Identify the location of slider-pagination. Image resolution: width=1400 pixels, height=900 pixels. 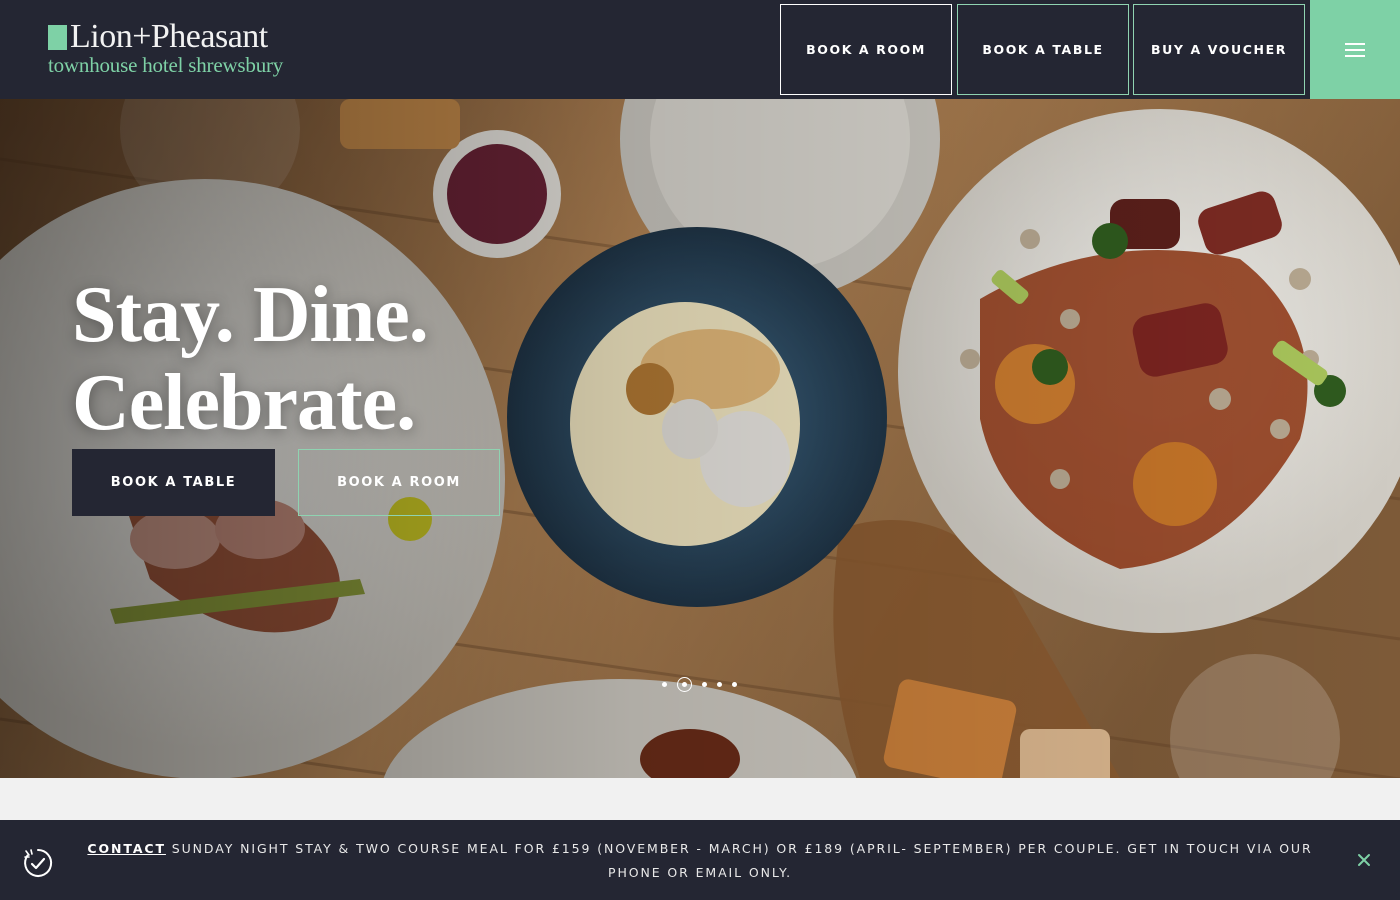
(699, 684).